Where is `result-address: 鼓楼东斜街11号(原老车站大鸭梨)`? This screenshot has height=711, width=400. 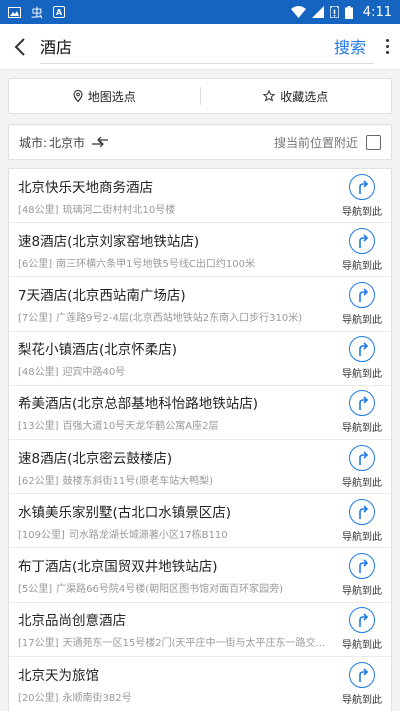 result-address: 鼓楼东斜街11号(原老车站大鸭梨) is located at coordinates (138, 481).